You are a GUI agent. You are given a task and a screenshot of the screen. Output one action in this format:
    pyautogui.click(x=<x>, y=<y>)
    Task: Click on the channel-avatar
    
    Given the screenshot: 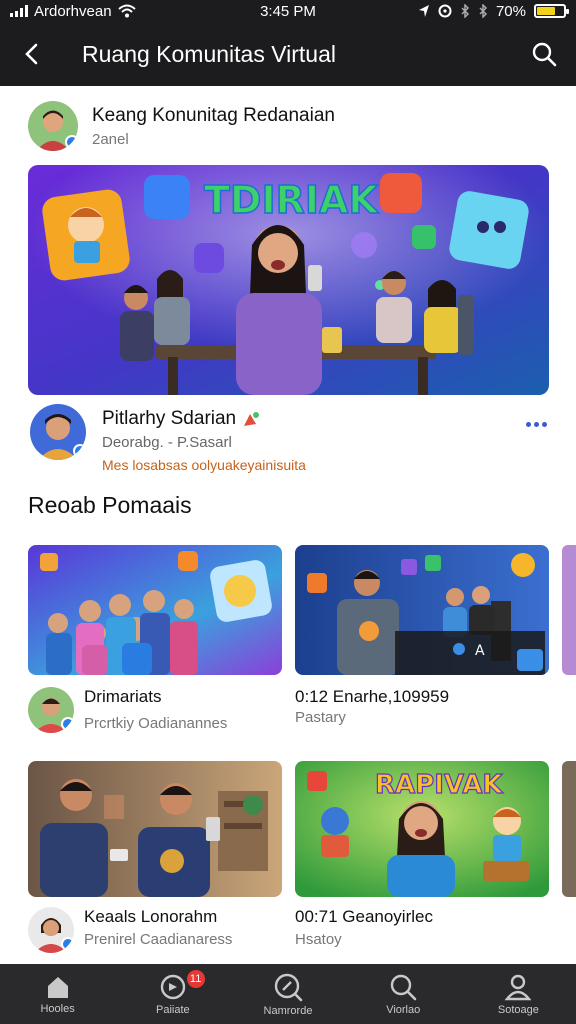 What is the action you would take?
    pyautogui.click(x=53, y=126)
    